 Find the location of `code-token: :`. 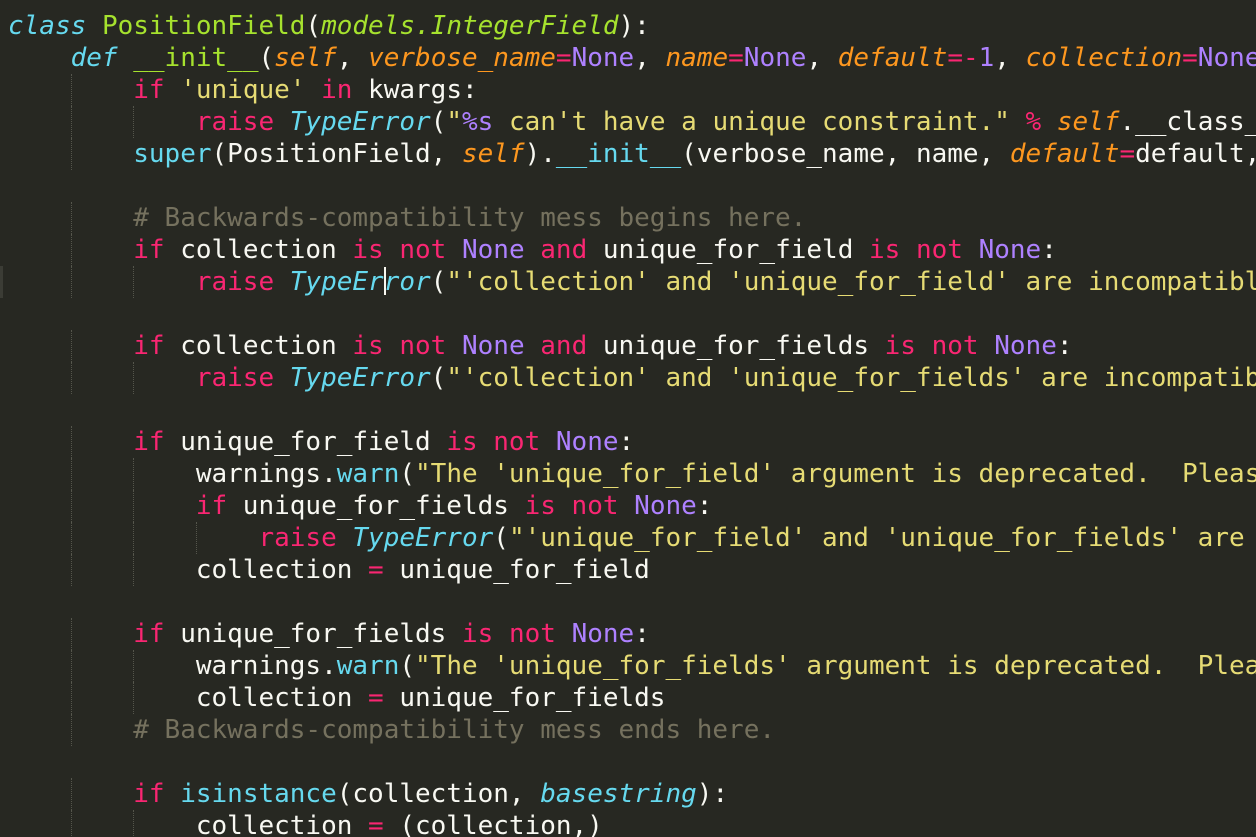

code-token: : is located at coordinates (642, 634).